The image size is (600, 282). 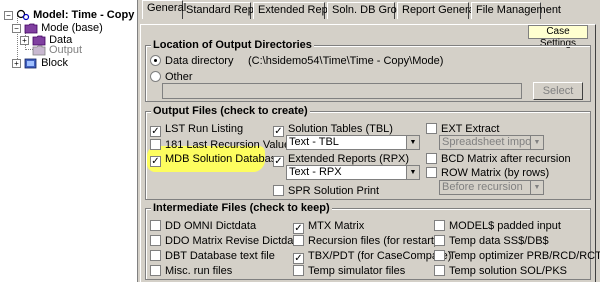 What do you see at coordinates (373, 241) in the screenshot?
I see `recursion-files-label: Recursion files (for restart)` at bounding box center [373, 241].